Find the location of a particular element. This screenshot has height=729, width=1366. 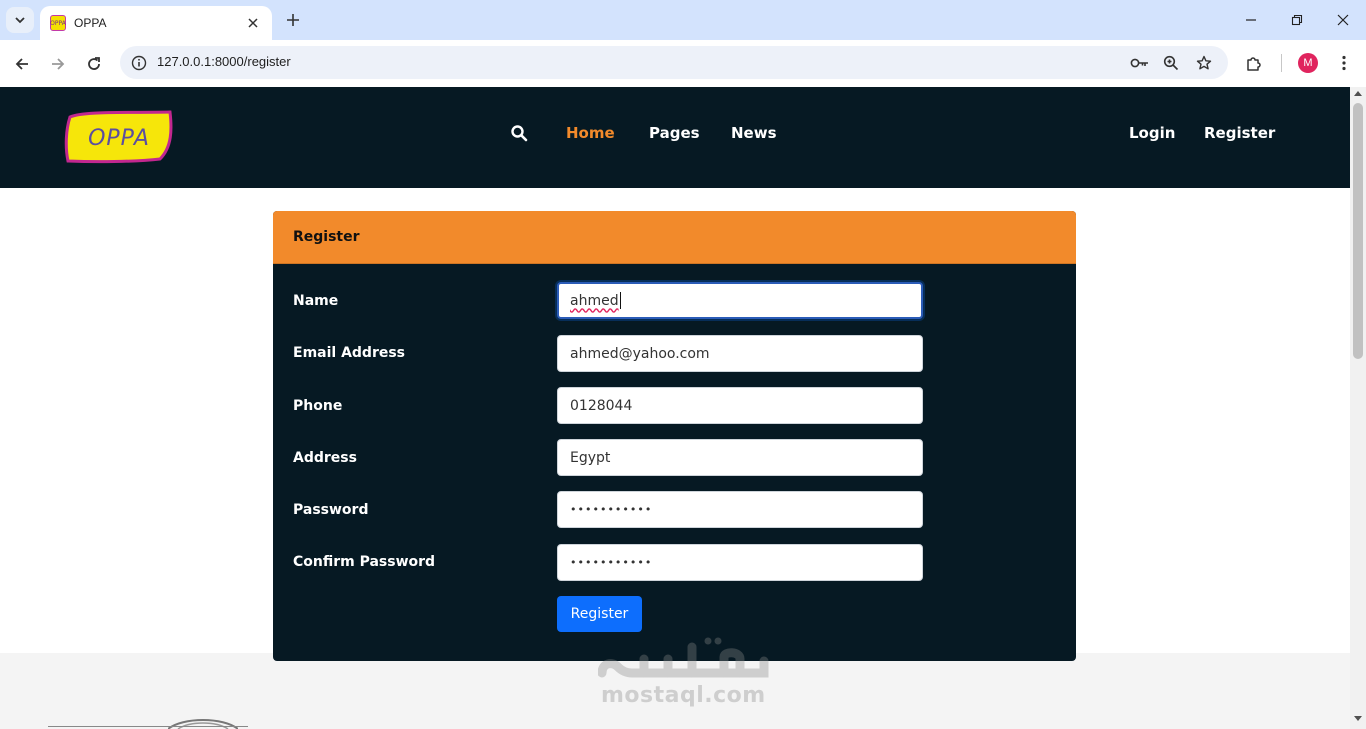

password-key-icon is located at coordinates (1140, 63).